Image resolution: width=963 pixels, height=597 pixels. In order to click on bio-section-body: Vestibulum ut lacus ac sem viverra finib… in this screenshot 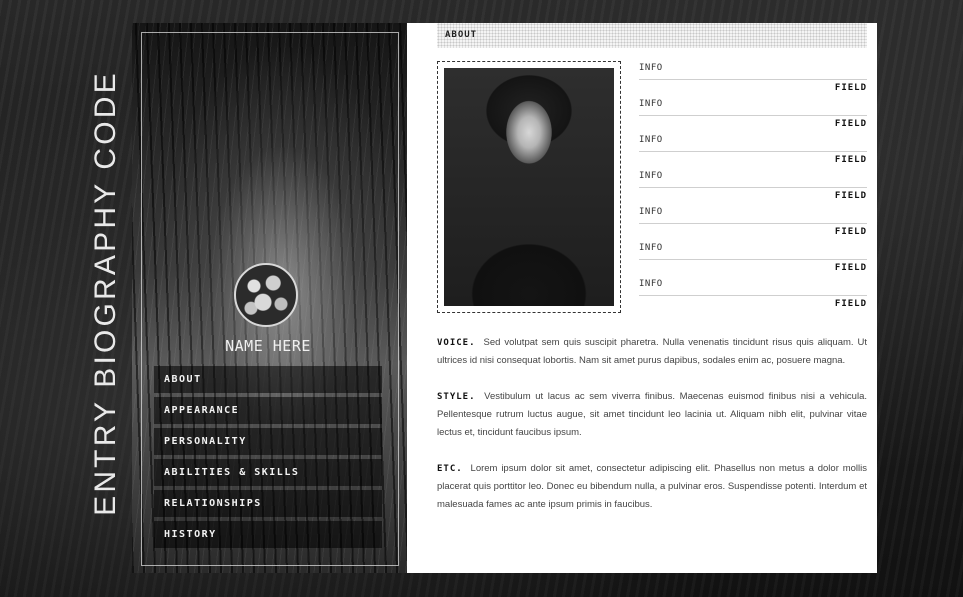, I will do `click(652, 414)`.